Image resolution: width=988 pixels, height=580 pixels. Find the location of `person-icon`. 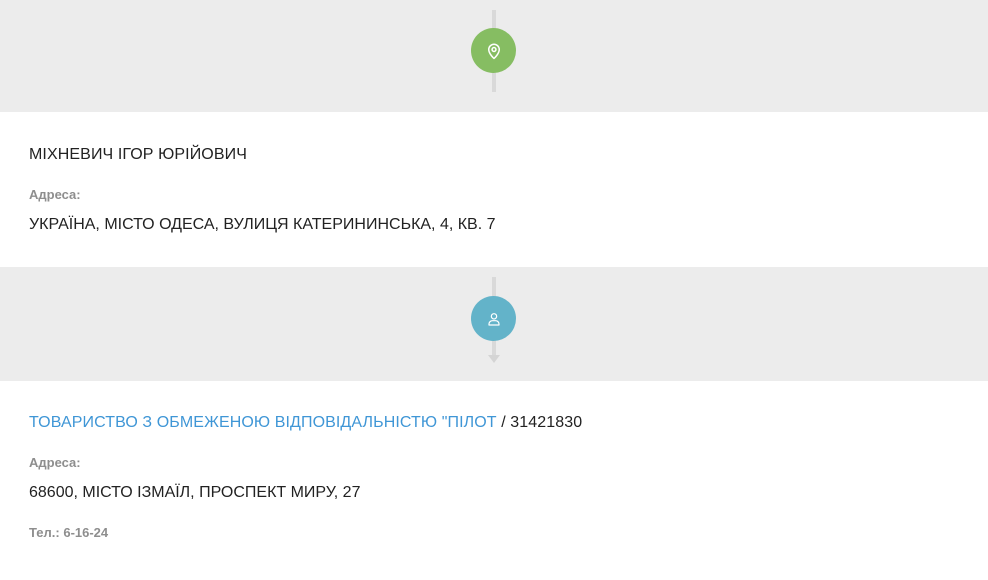

person-icon is located at coordinates (493, 319).